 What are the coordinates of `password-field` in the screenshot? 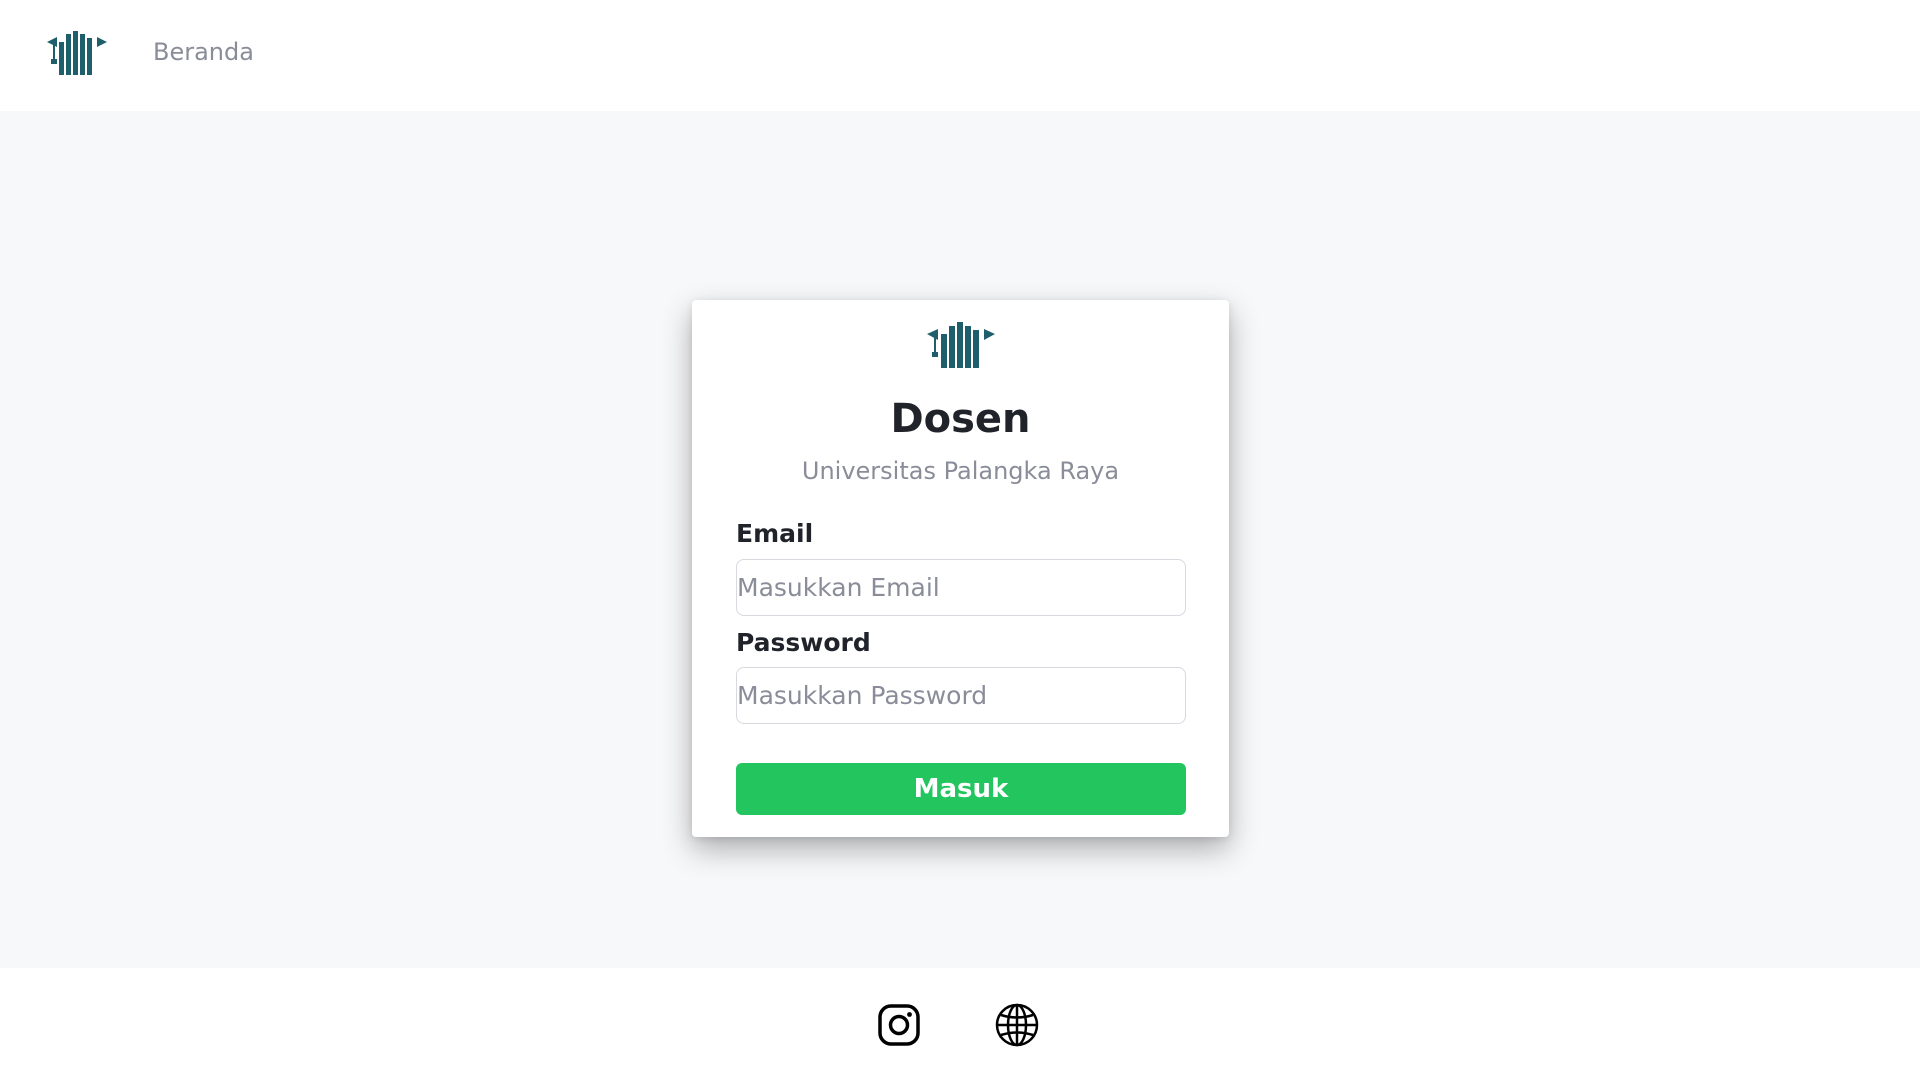 It's located at (961, 695).